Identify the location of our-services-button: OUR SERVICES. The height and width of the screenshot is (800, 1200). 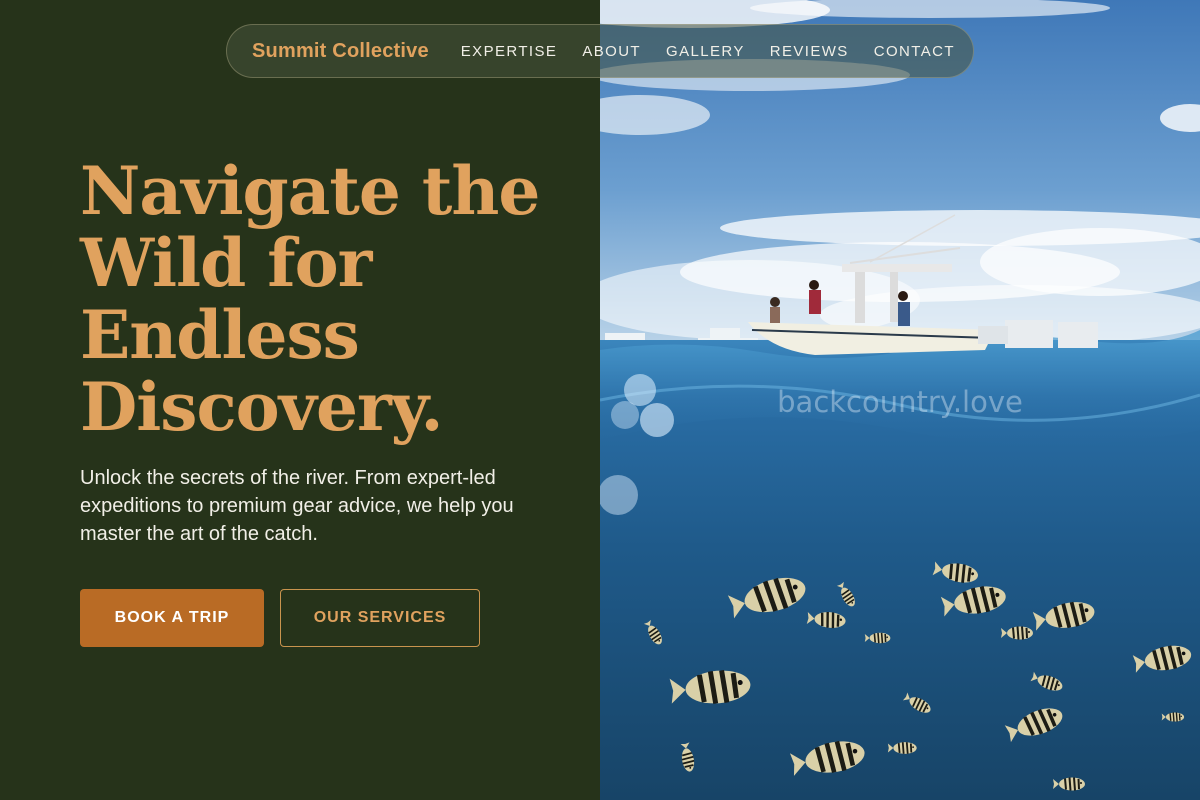
(380, 618).